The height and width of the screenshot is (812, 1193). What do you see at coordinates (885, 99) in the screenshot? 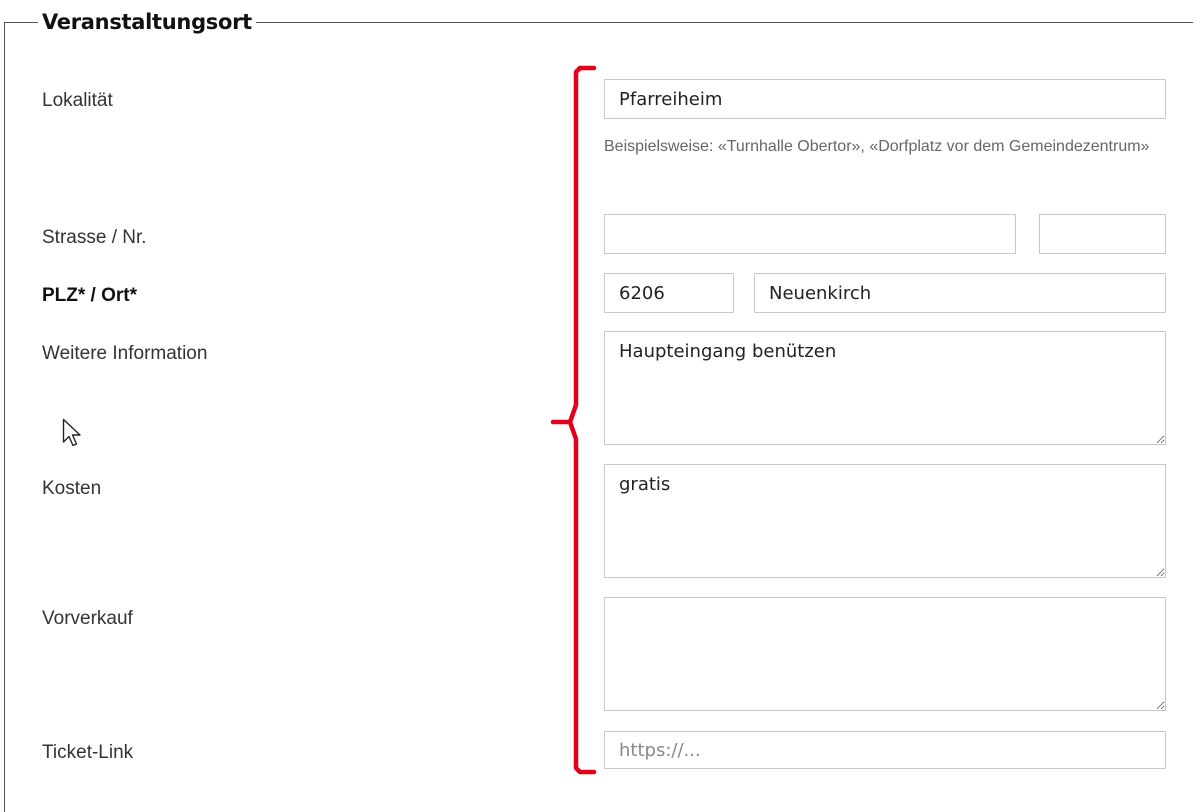
I see `lokalitaet-input` at bounding box center [885, 99].